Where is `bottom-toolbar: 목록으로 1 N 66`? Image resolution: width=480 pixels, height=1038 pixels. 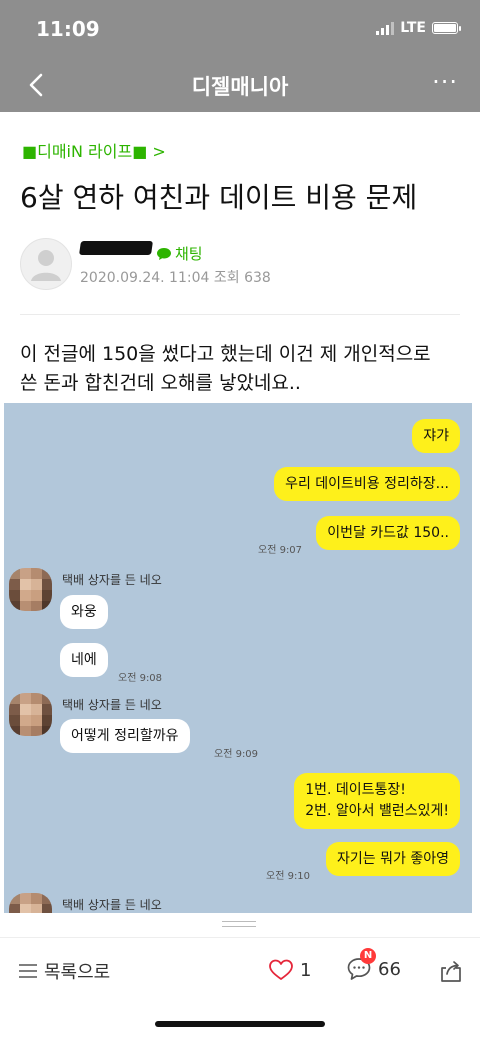
bottom-toolbar: 목록으로 1 N 66 is located at coordinates (240, 975).